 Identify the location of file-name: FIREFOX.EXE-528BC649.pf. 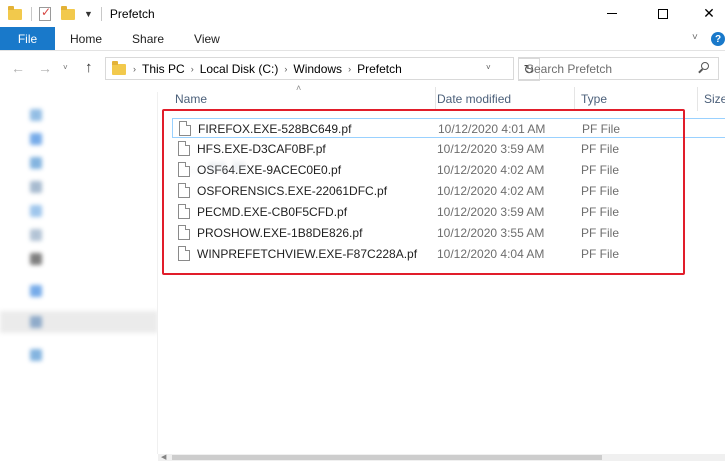
(275, 129).